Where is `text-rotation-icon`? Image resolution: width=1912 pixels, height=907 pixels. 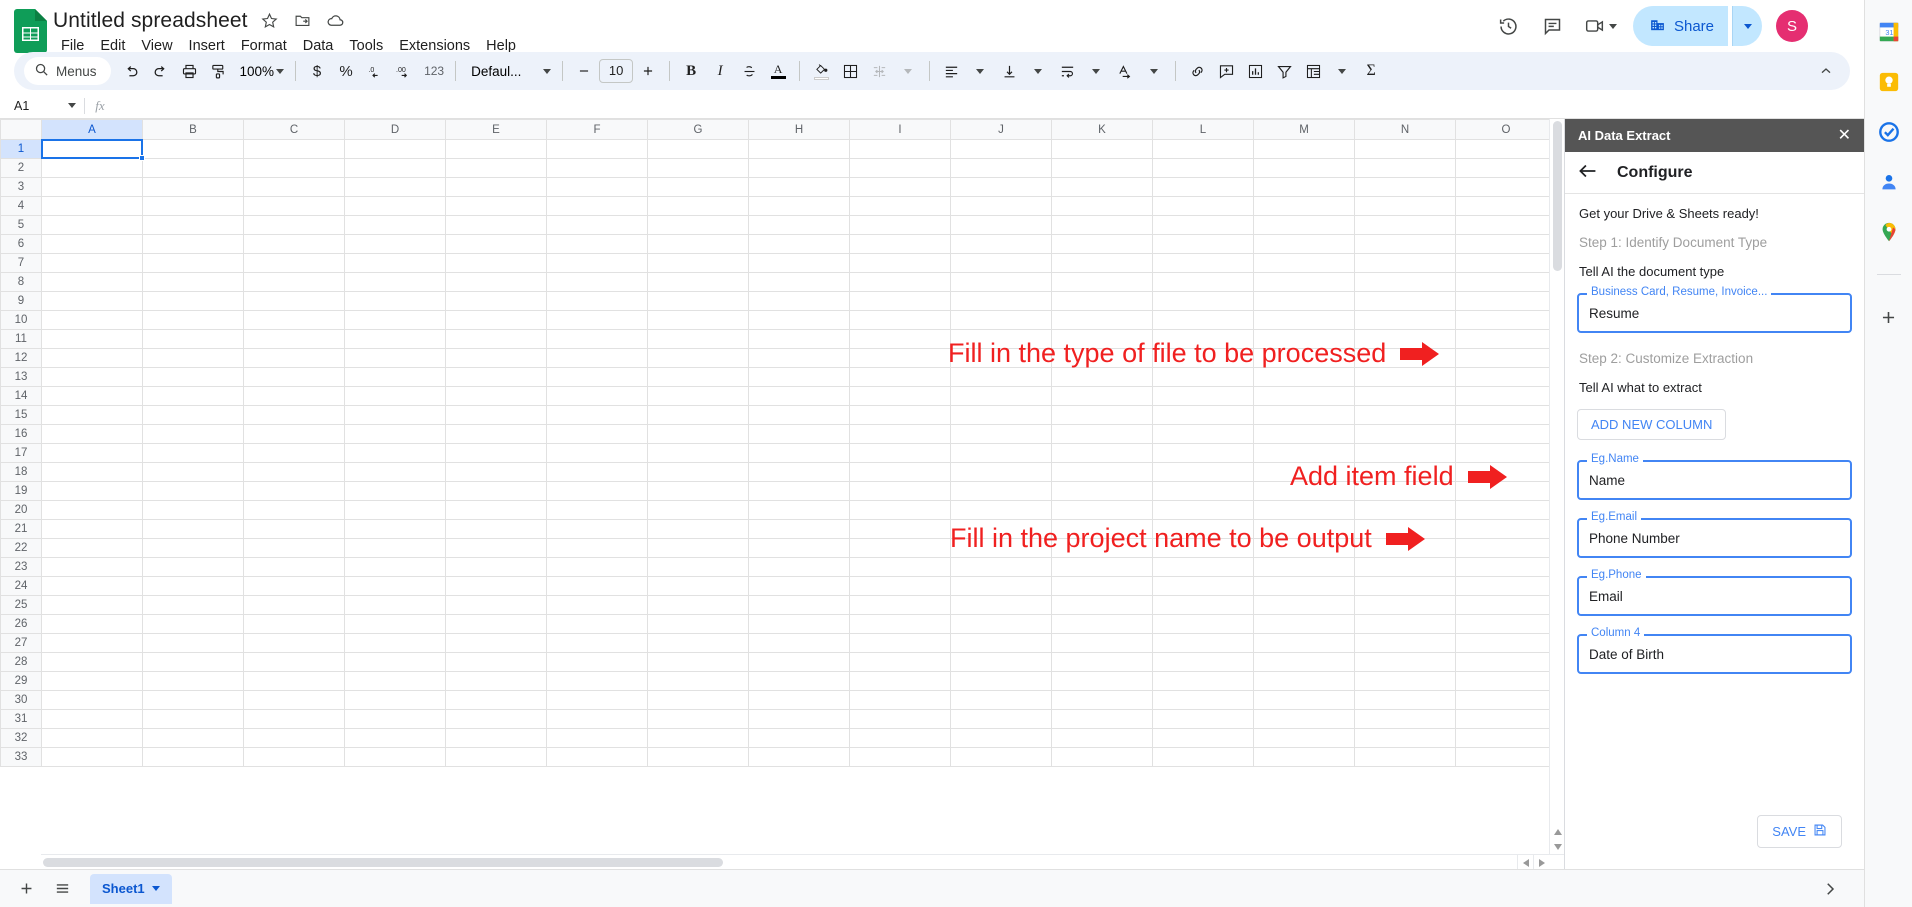 text-rotation-icon is located at coordinates (1125, 71).